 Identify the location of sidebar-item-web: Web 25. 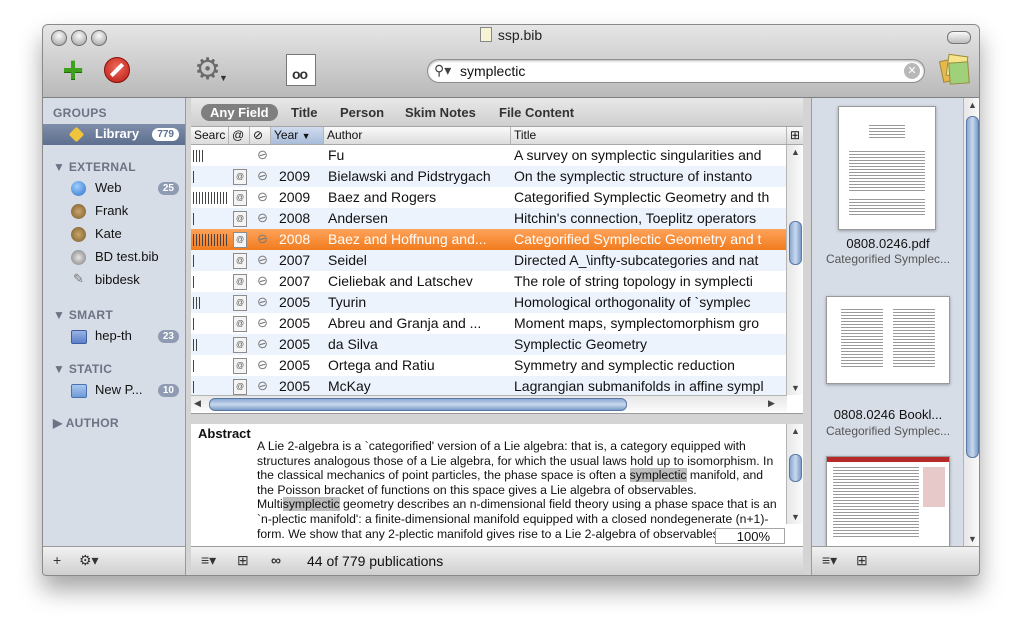
(114, 188).